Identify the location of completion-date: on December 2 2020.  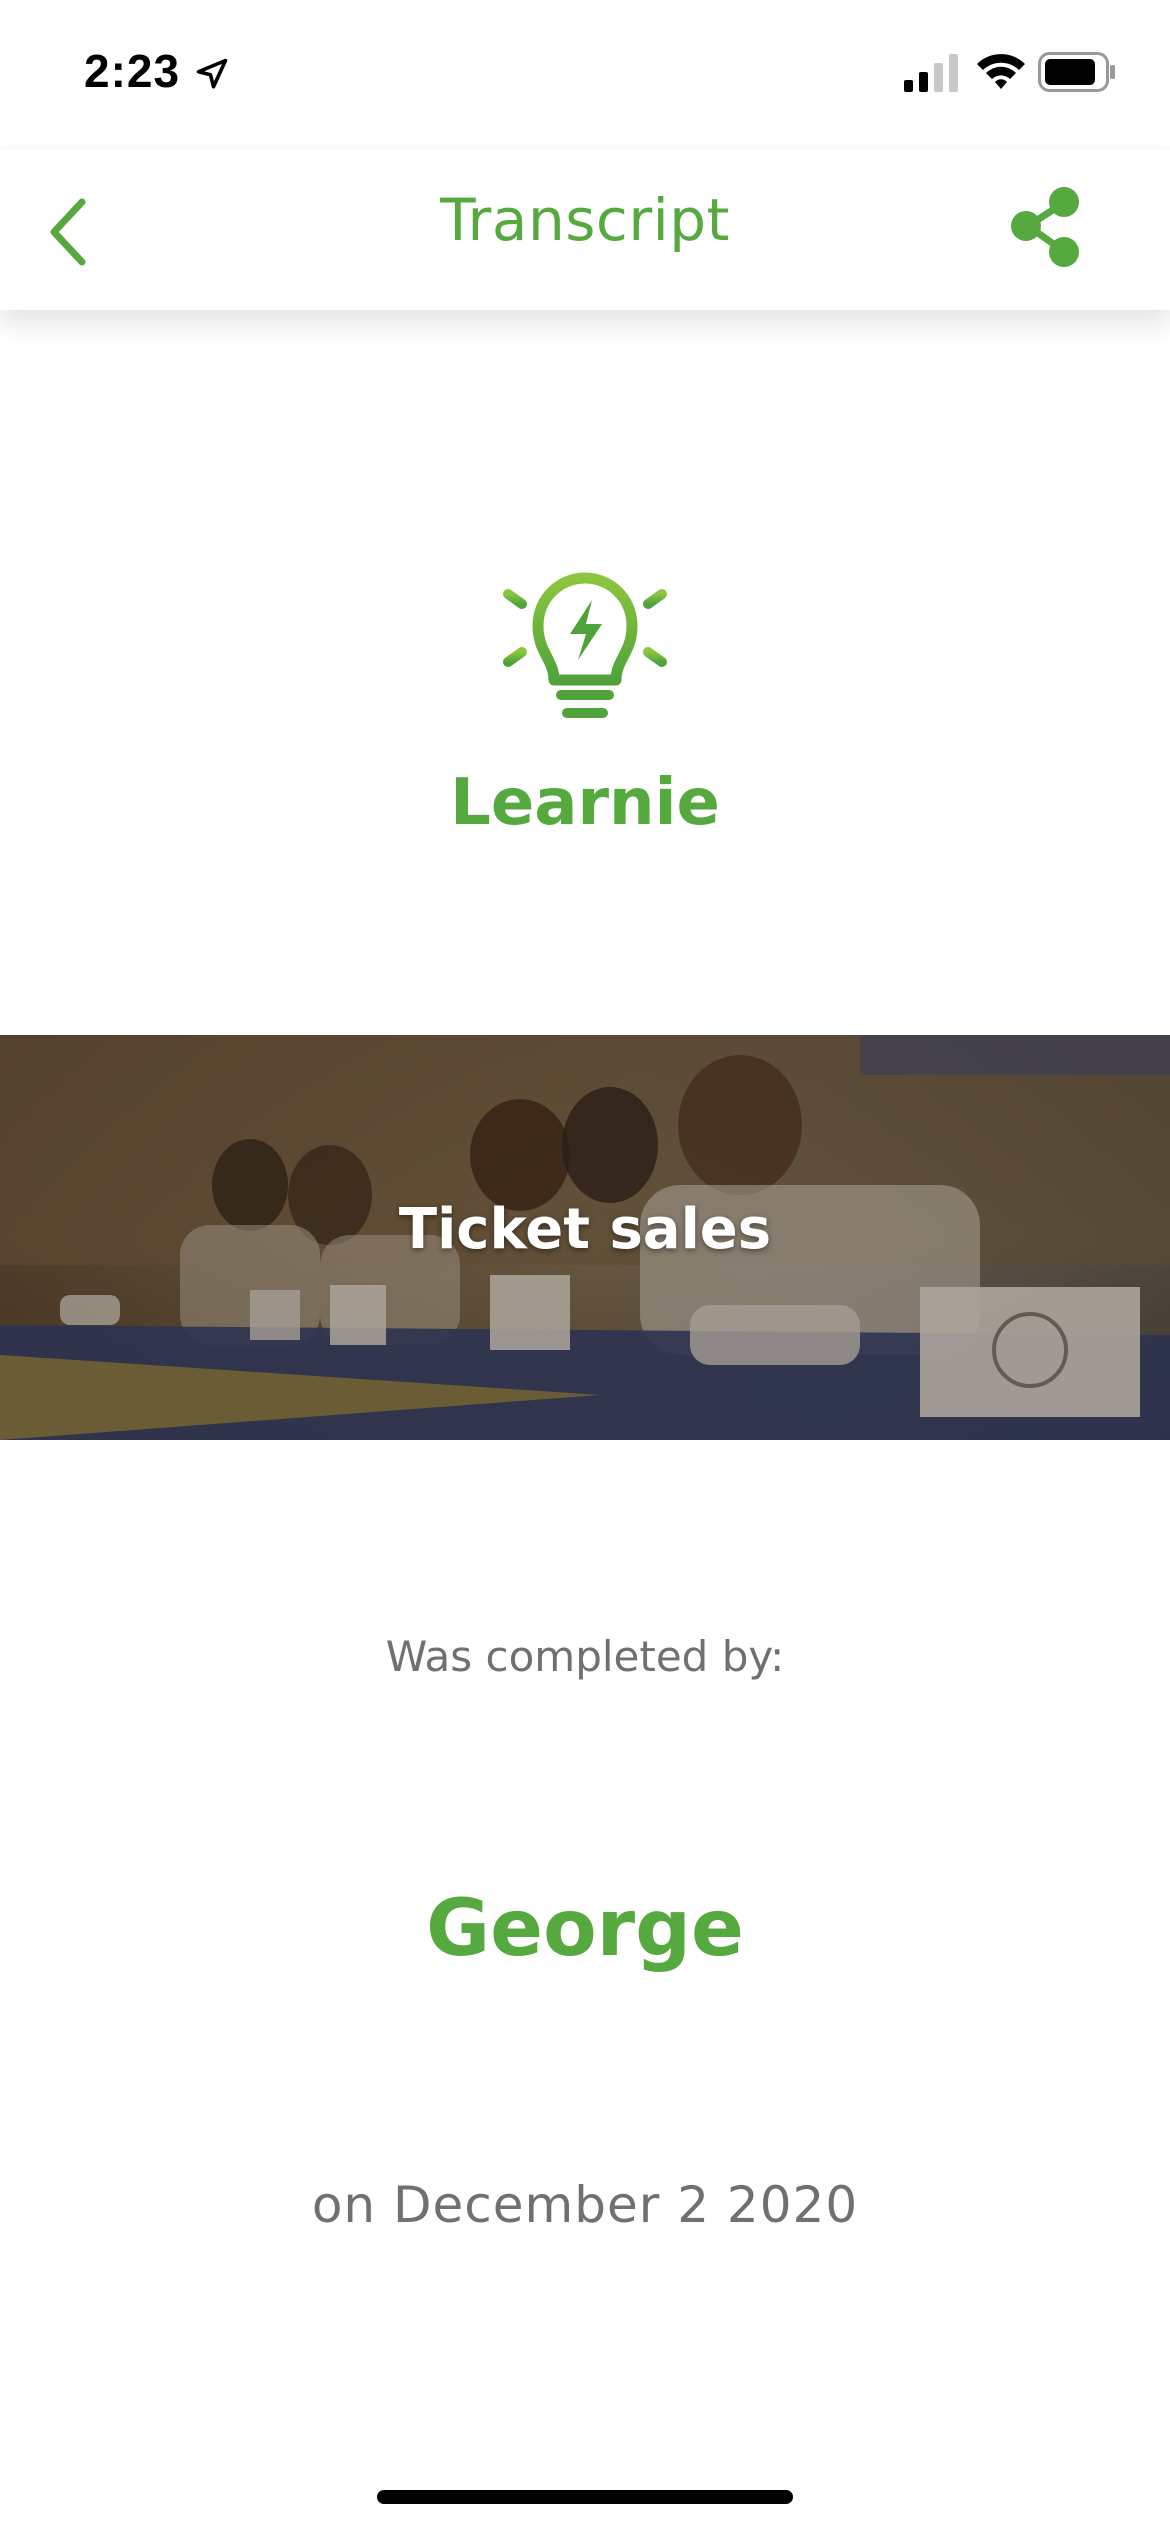
(585, 2205).